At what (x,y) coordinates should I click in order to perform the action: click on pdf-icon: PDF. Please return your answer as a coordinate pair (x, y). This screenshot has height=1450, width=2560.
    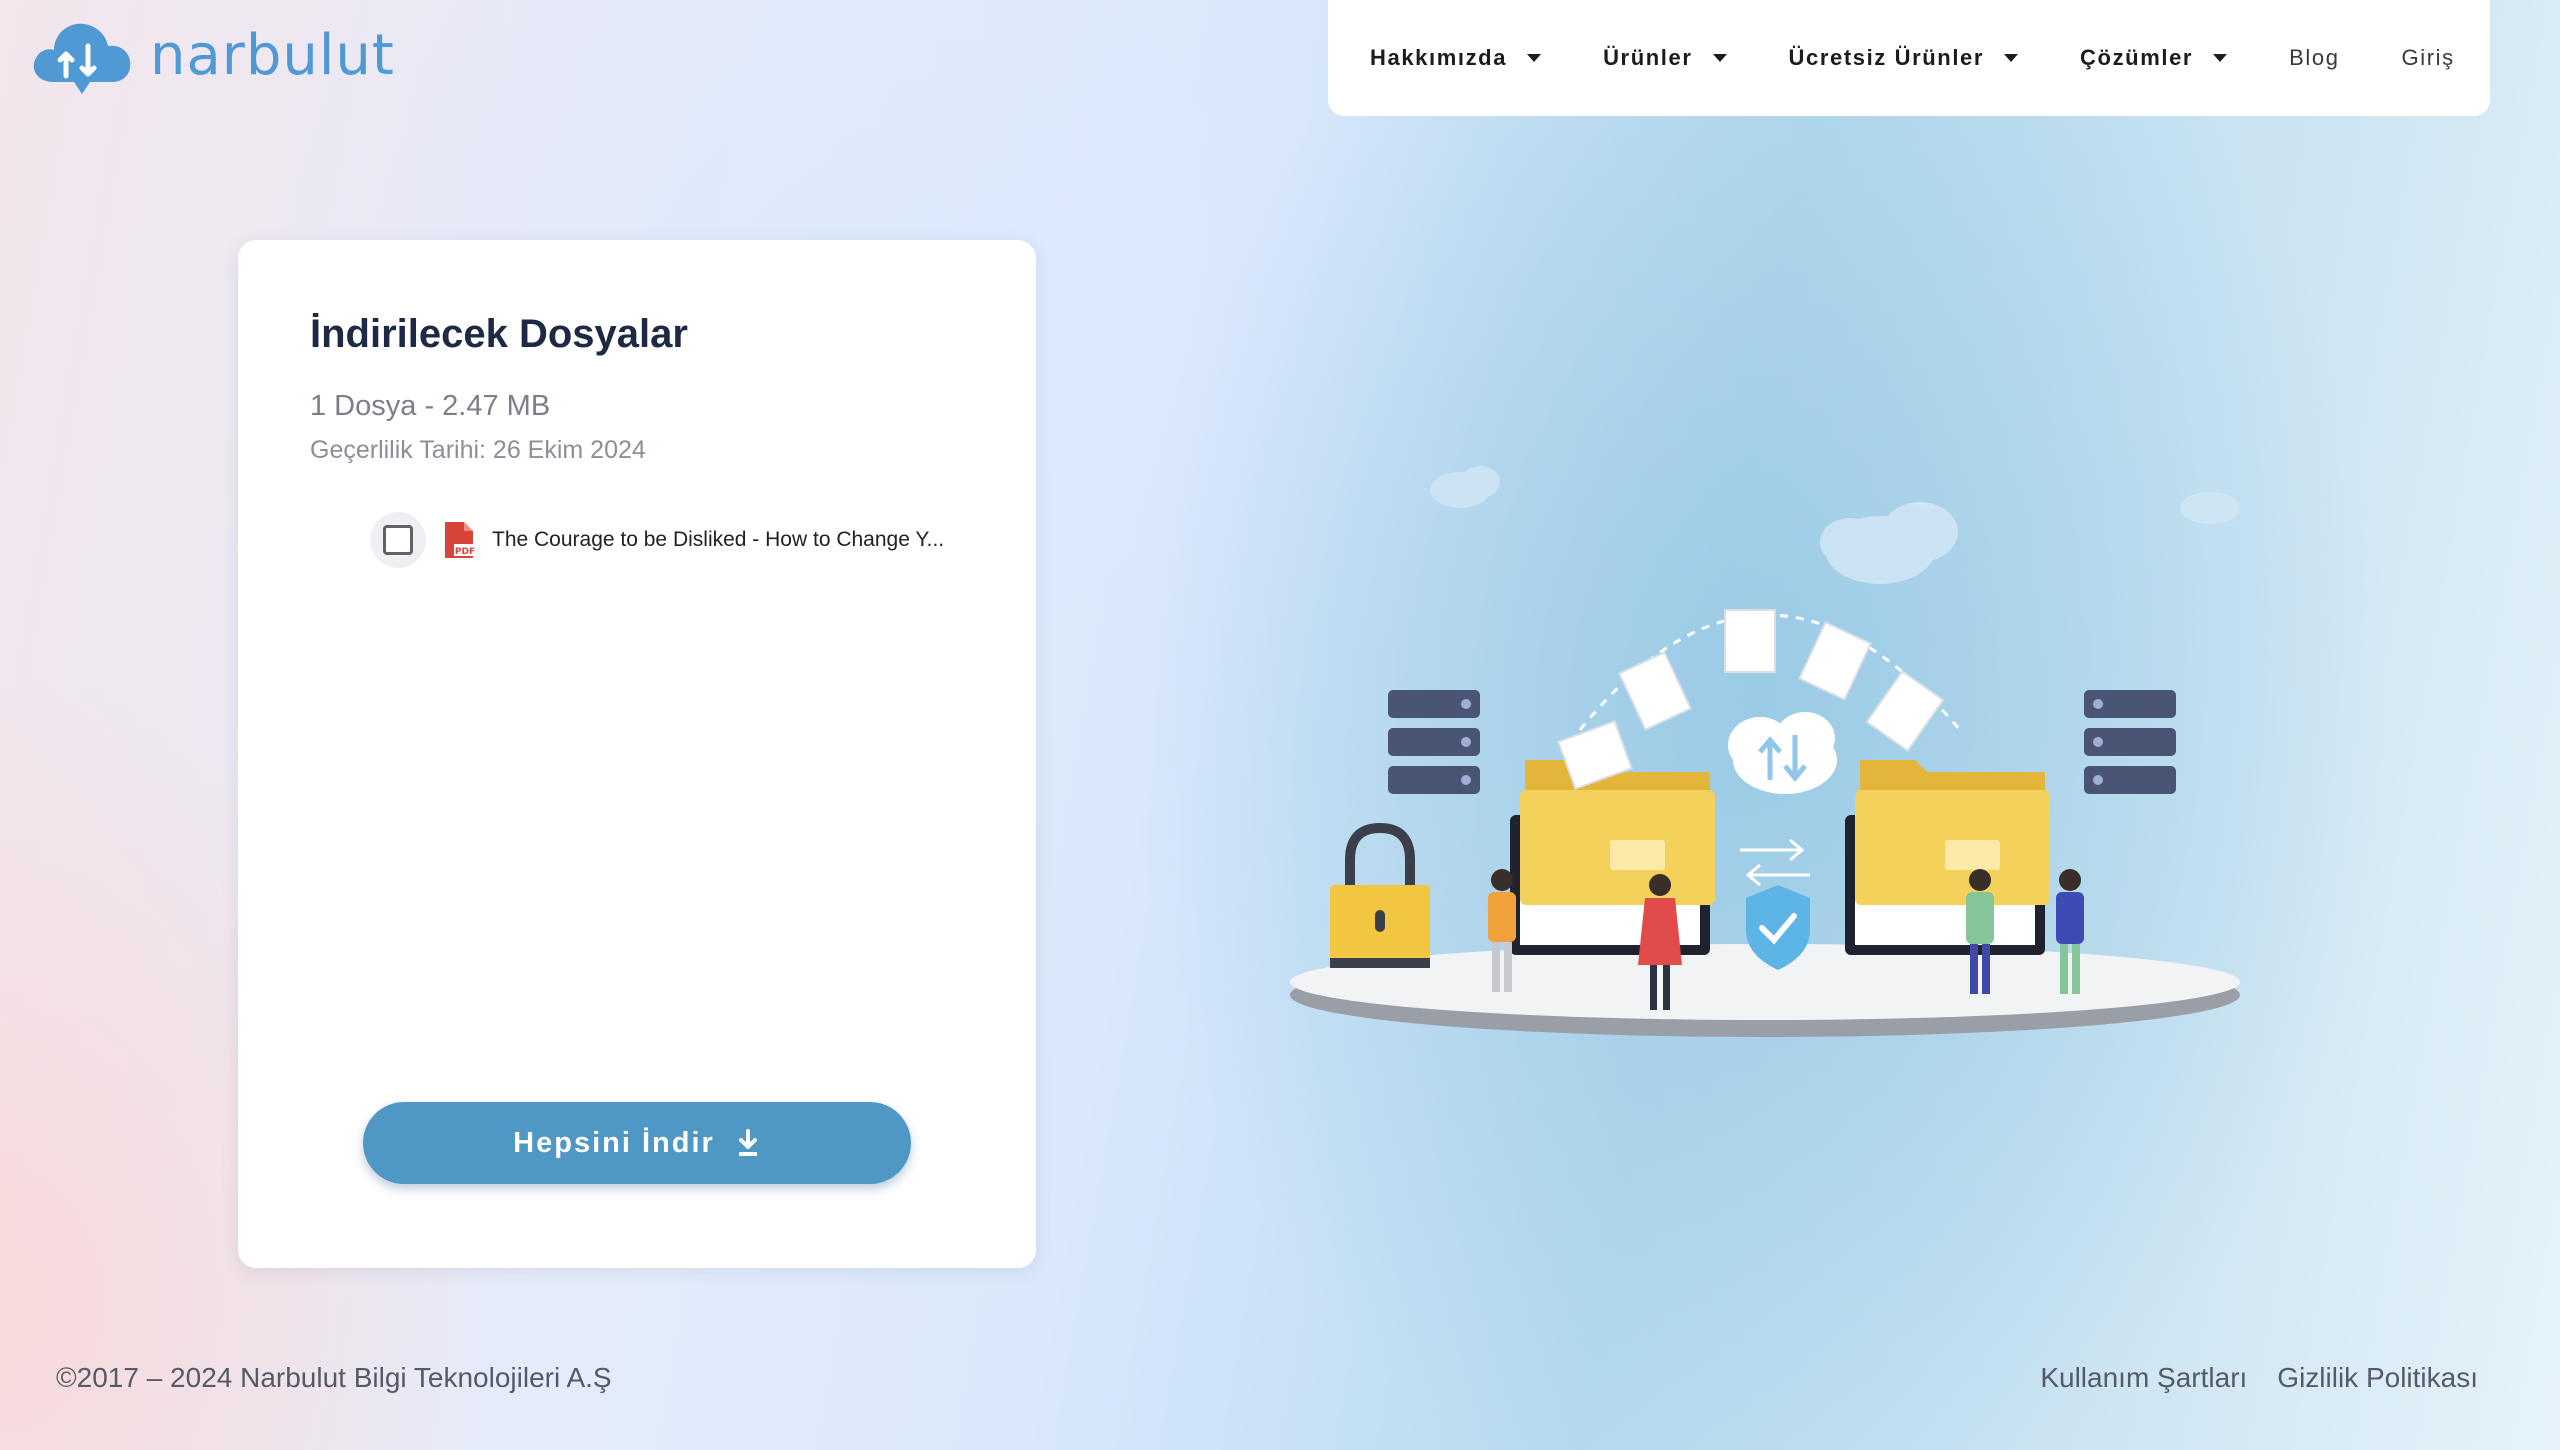
    Looking at the image, I should click on (460, 540).